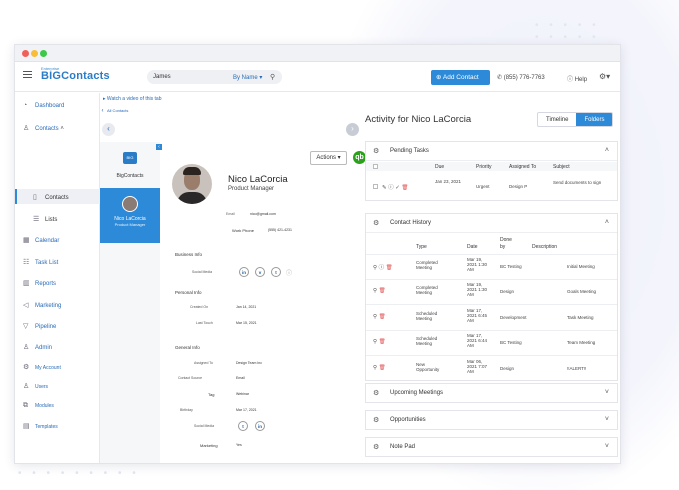 The image size is (679, 490). Describe the element at coordinates (51, 197) in the screenshot. I see `sidebar-item-contacts-sub: ▯ Contacts` at that location.